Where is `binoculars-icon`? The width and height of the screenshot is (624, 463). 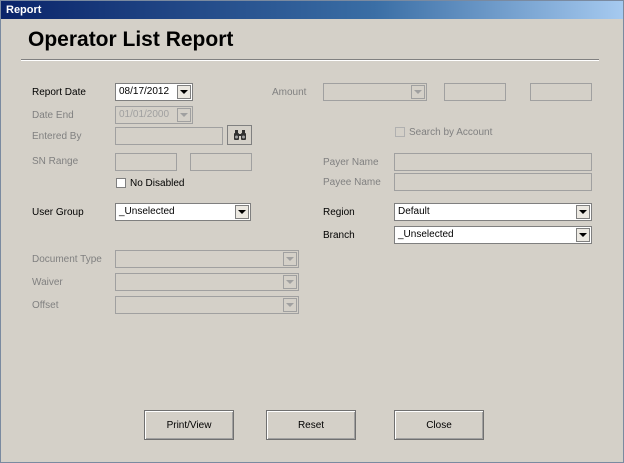
binoculars-icon is located at coordinates (239, 134).